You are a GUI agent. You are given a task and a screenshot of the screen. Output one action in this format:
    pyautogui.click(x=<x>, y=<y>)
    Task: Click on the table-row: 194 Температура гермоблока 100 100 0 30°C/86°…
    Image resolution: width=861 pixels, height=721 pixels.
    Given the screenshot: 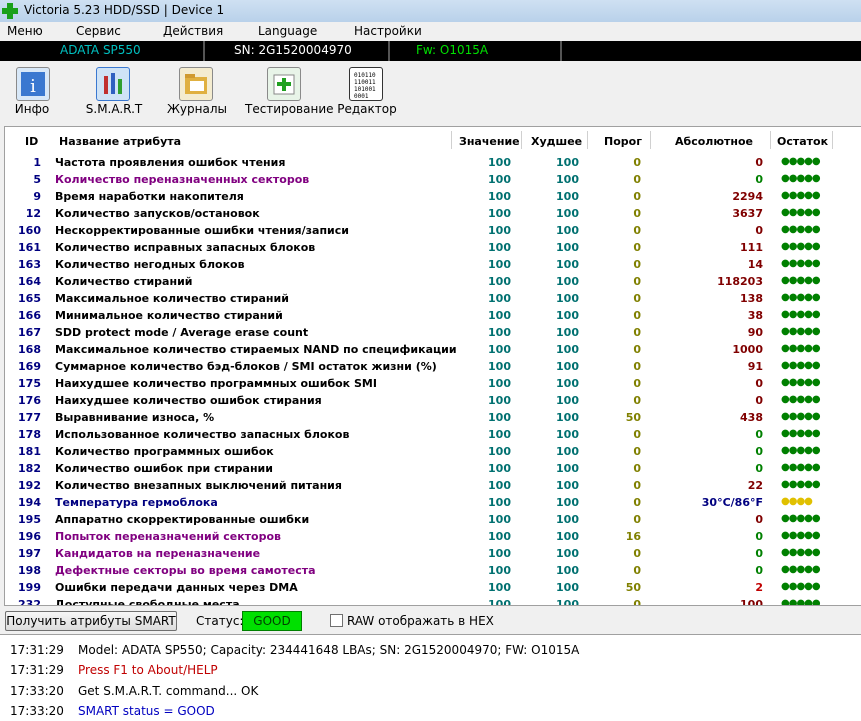 What is the action you would take?
    pyautogui.click(x=433, y=502)
    